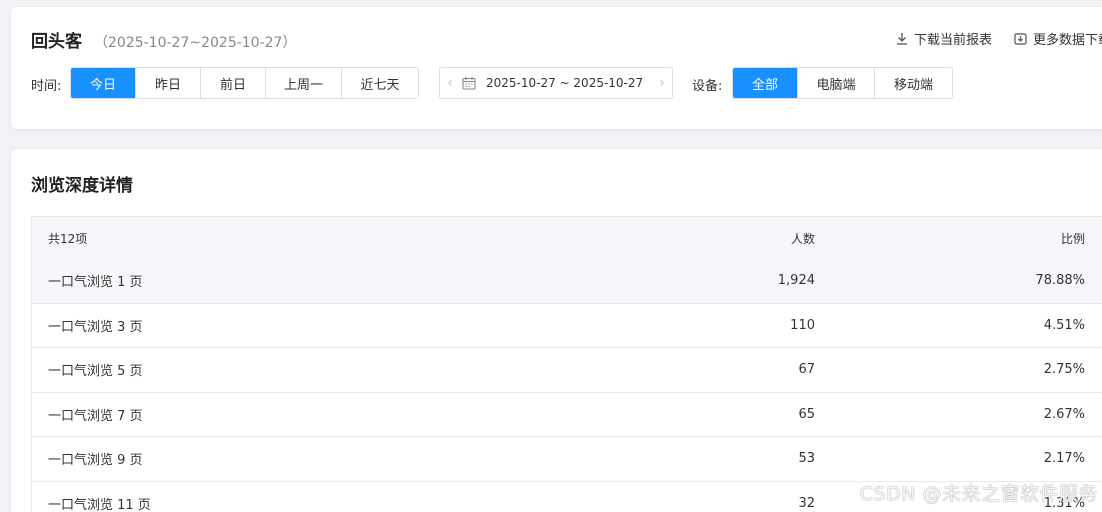  What do you see at coordinates (806, 370) in the screenshot?
I see `row-count: 67` at bounding box center [806, 370].